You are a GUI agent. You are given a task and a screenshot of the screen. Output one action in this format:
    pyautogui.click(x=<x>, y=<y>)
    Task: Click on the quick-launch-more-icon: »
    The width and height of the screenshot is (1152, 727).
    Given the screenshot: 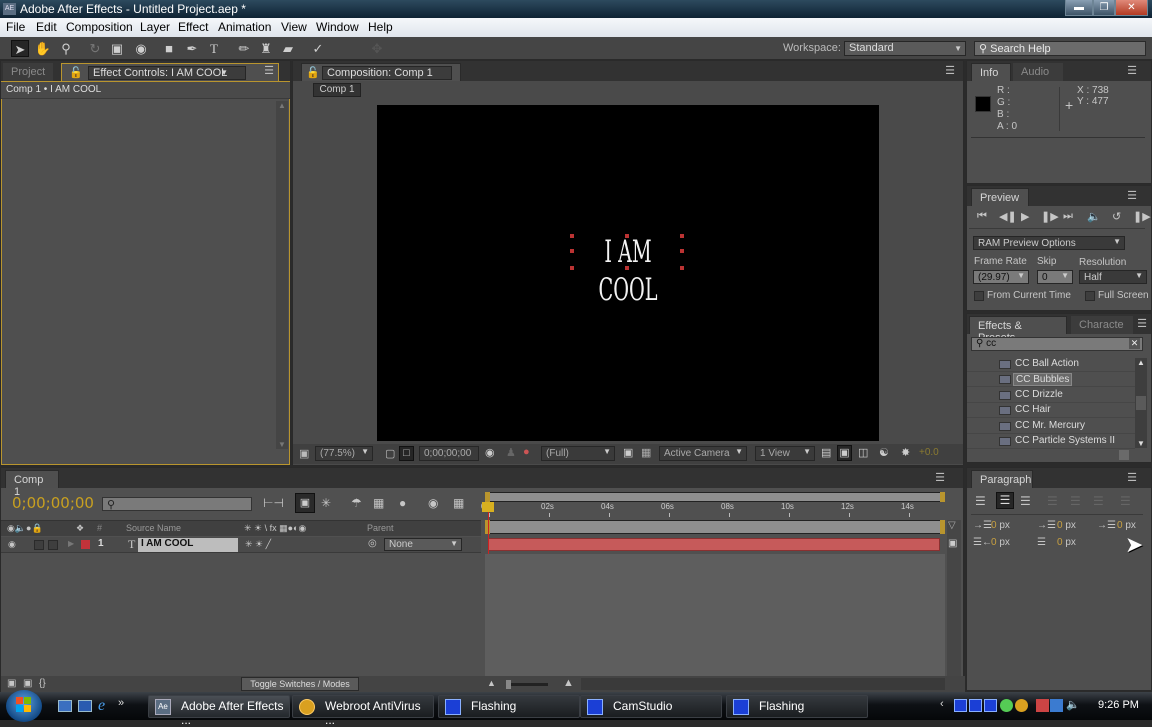 What is the action you would take?
    pyautogui.click(x=121, y=703)
    